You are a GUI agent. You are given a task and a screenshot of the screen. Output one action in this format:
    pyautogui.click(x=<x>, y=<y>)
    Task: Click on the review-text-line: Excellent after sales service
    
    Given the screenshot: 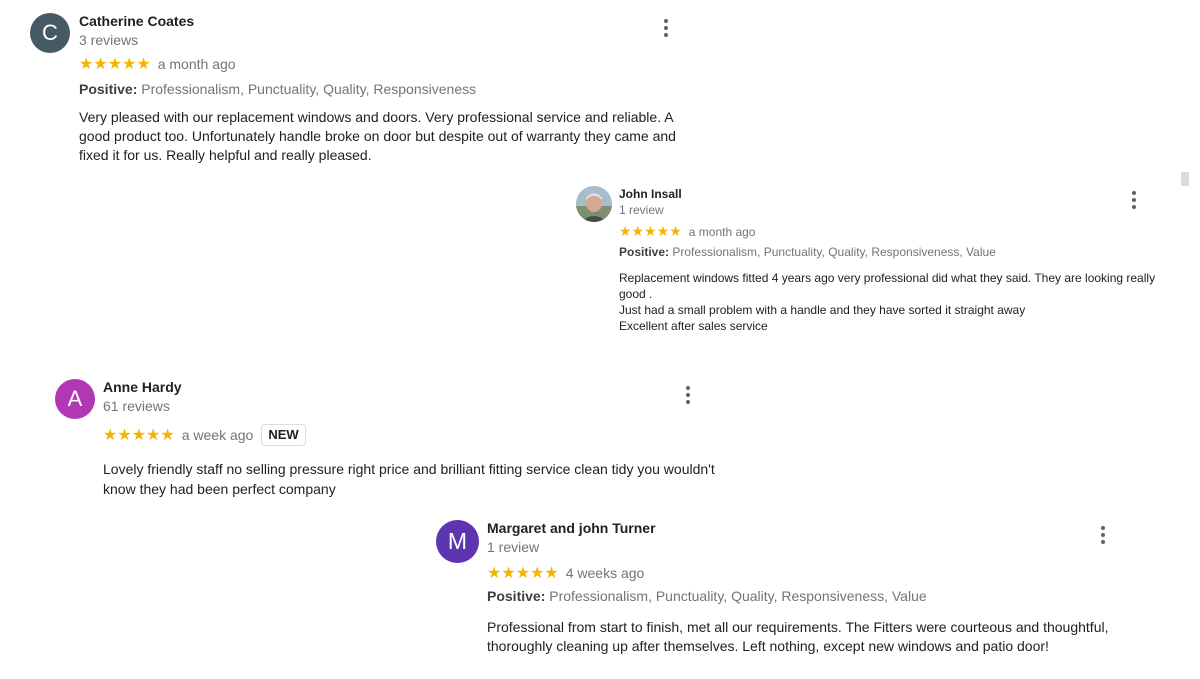 What is the action you would take?
    pyautogui.click(x=693, y=326)
    